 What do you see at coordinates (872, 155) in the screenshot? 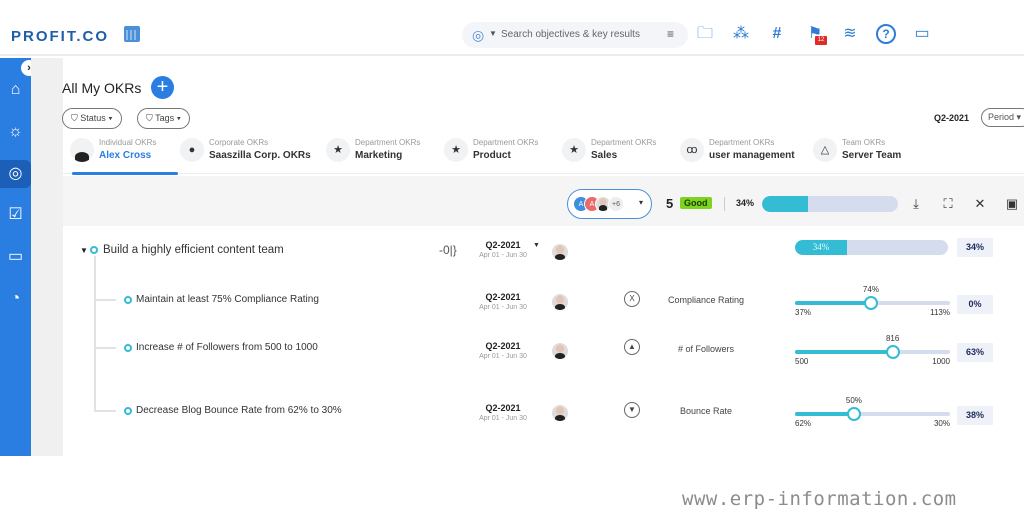
I see `tab-label: Server Team` at bounding box center [872, 155].